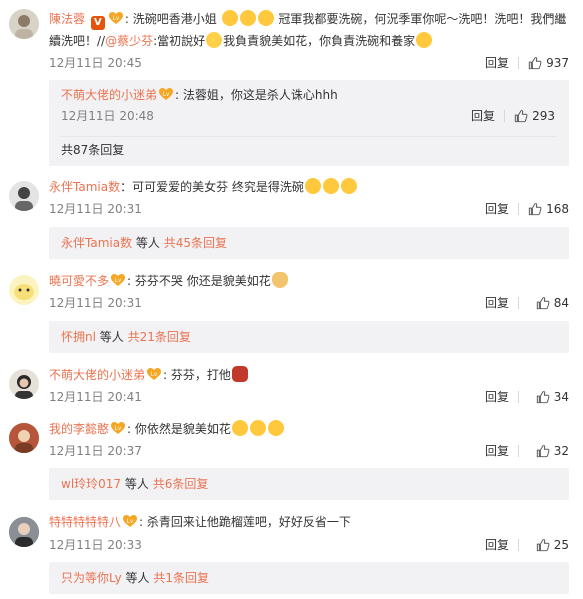 The height and width of the screenshot is (599, 583). What do you see at coordinates (97, 23) in the screenshot?
I see `v-badge-icon: V` at bounding box center [97, 23].